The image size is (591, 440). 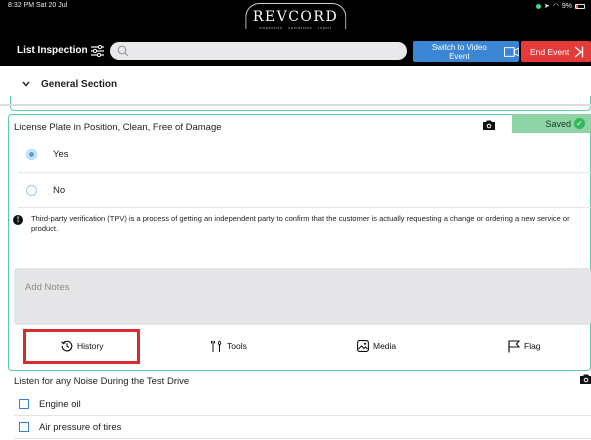 I want to click on check-circle-icon: ✓, so click(x=579, y=123).